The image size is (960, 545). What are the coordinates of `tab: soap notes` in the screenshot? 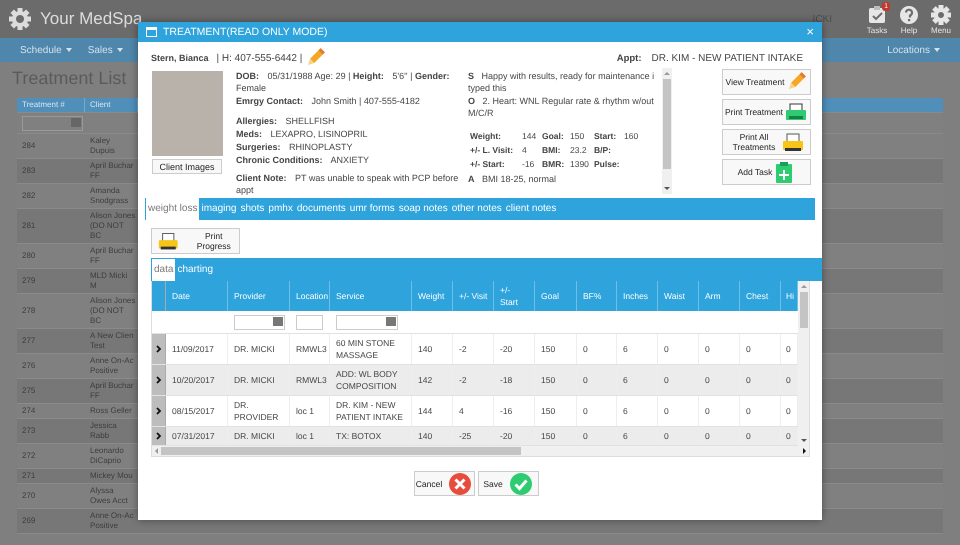 It's located at (423, 211).